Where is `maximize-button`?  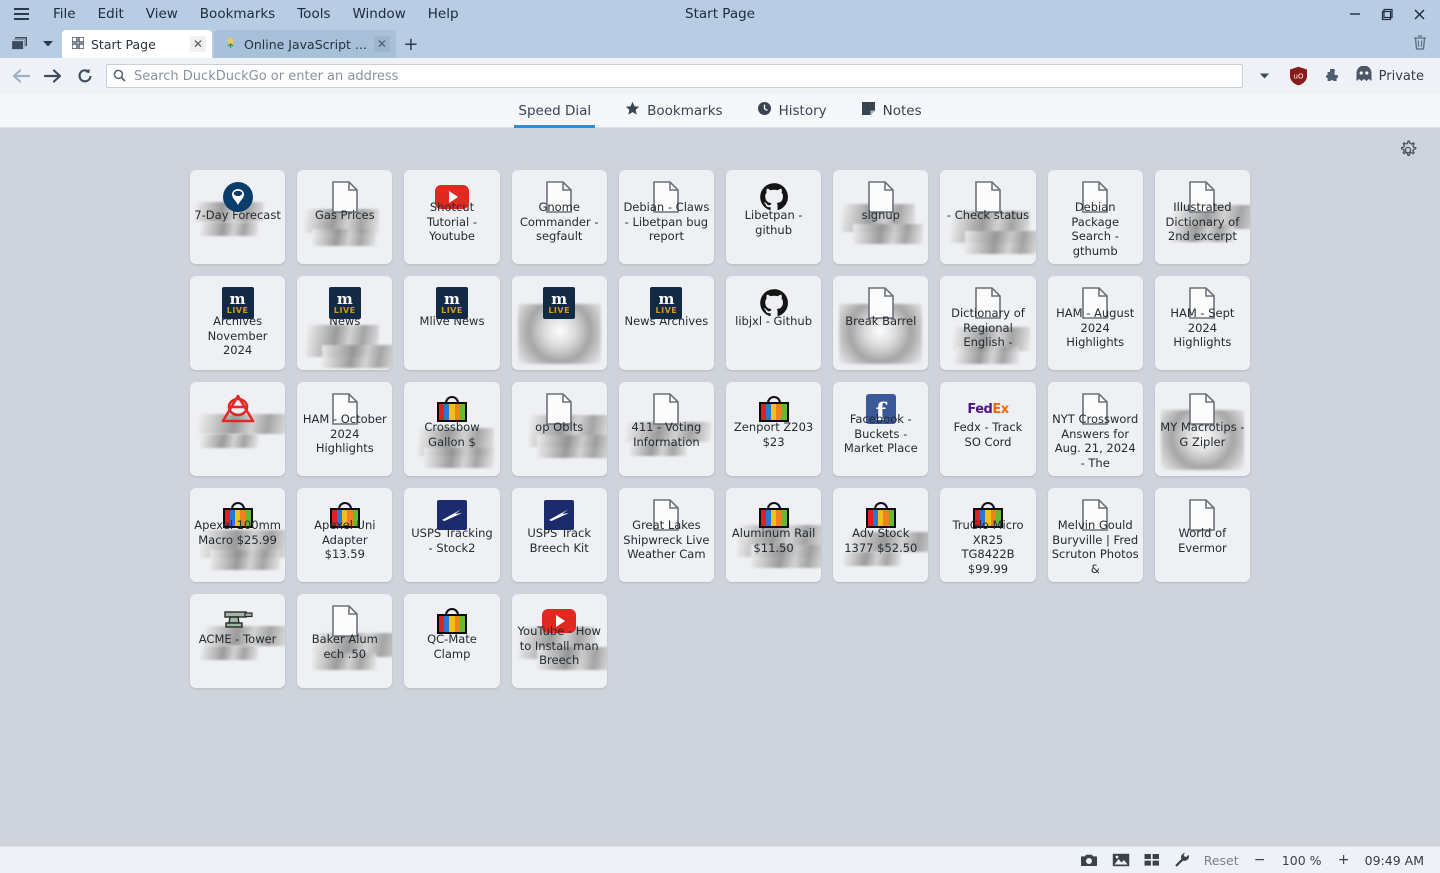
maximize-button is located at coordinates (1387, 14).